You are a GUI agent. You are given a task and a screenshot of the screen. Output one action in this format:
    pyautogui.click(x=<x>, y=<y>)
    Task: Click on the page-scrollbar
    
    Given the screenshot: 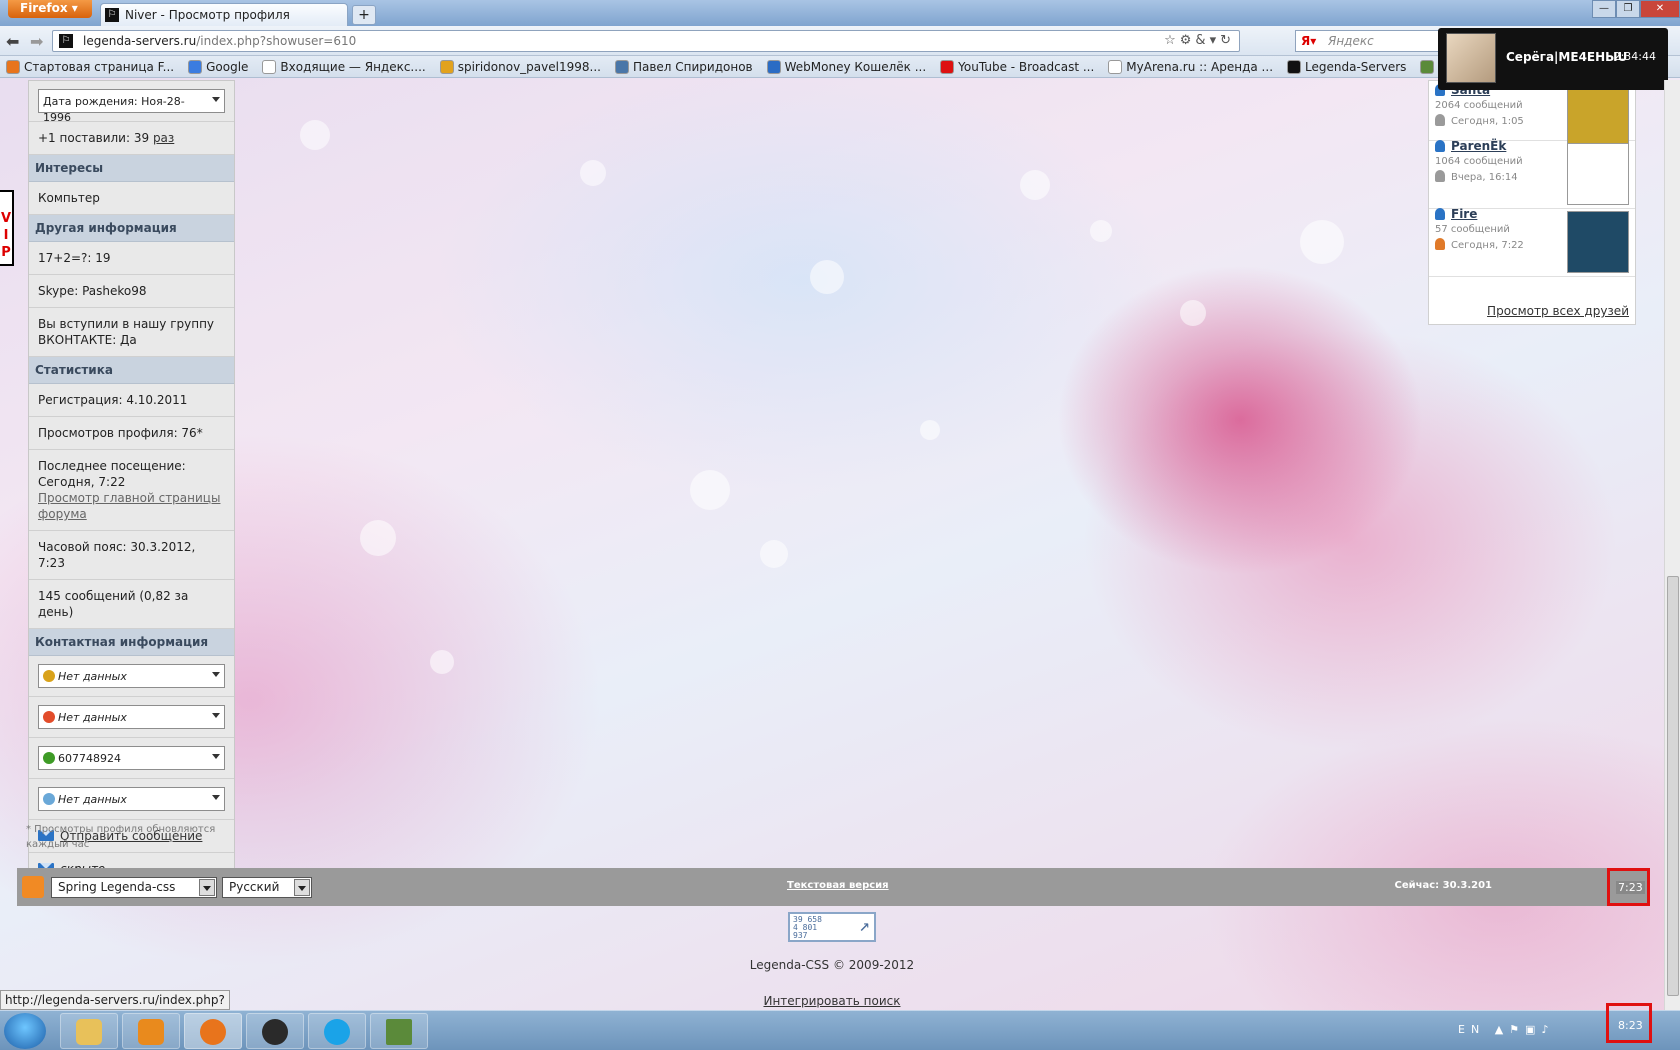 What is the action you would take?
    pyautogui.click(x=1672, y=545)
    